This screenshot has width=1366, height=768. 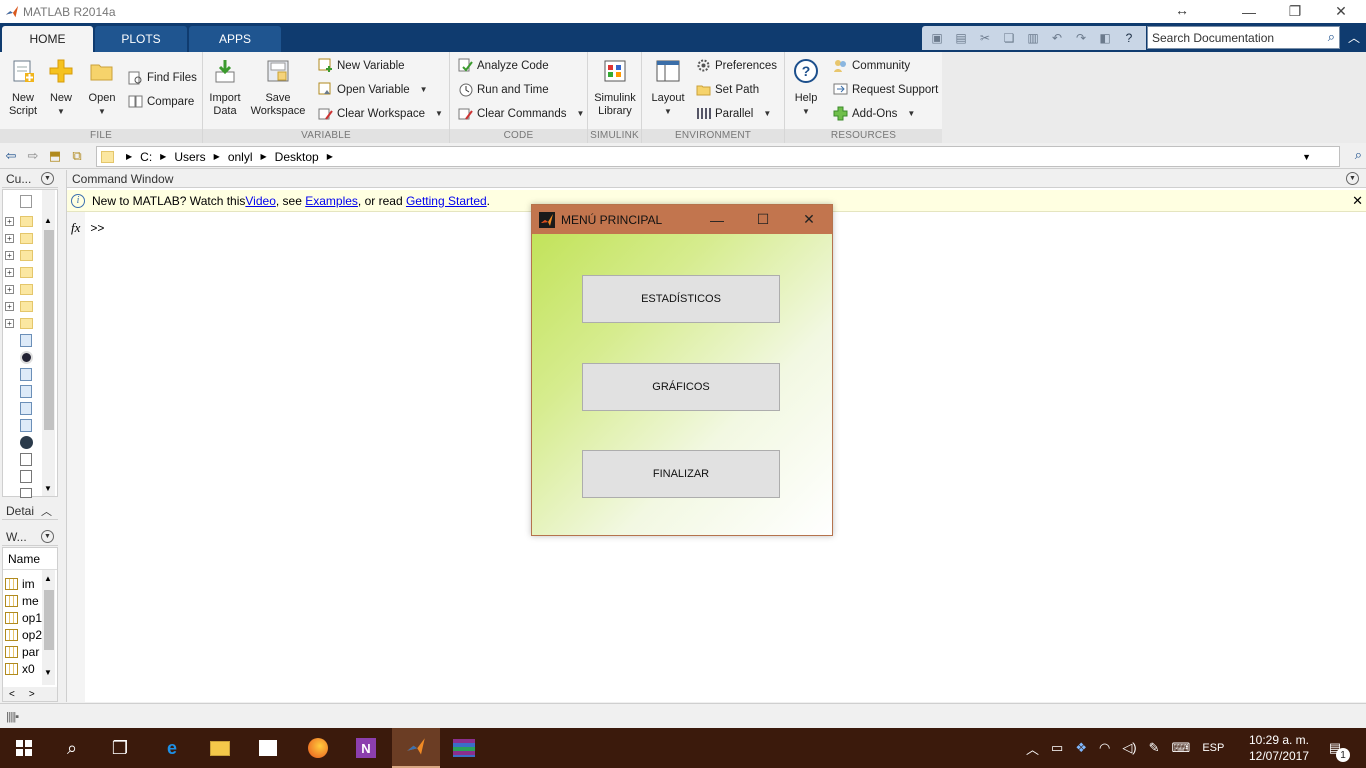 I want to click on dropbox-icon: ❖, so click(x=1081, y=748).